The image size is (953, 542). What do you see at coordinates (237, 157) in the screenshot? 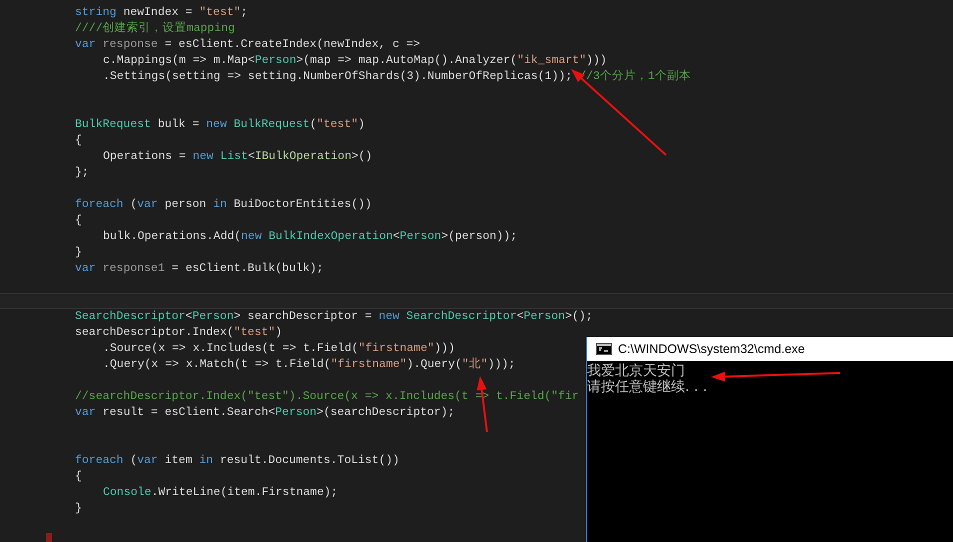
I see `code-line: Operations = new List<IBulkOperation>()` at bounding box center [237, 157].